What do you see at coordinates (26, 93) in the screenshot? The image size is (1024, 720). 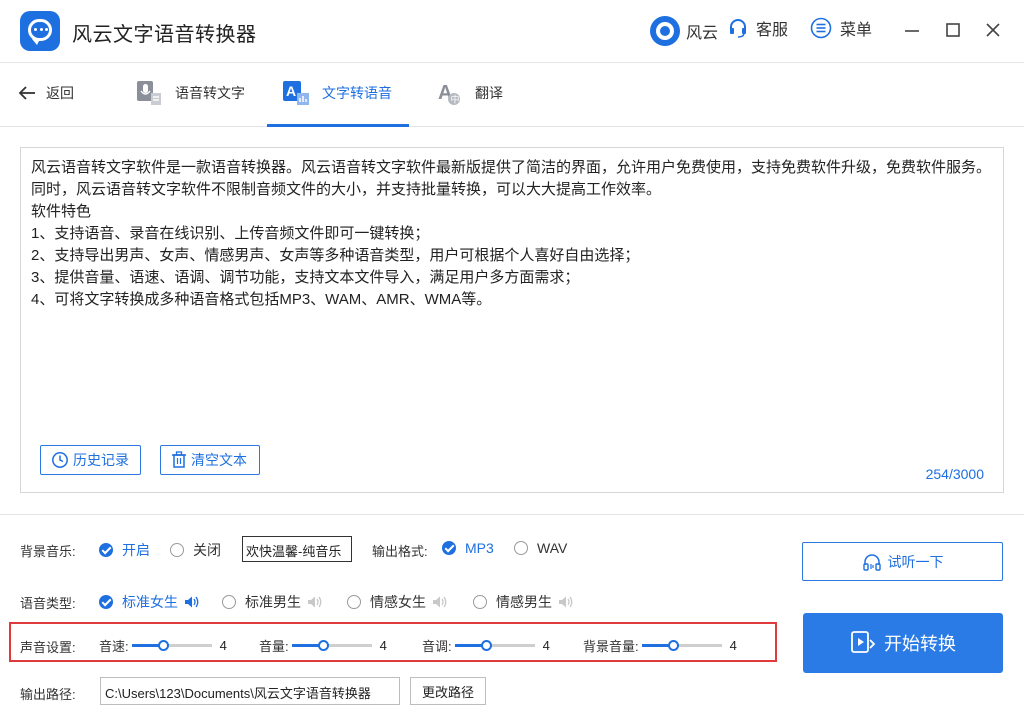 I see `arrow-left-icon` at bounding box center [26, 93].